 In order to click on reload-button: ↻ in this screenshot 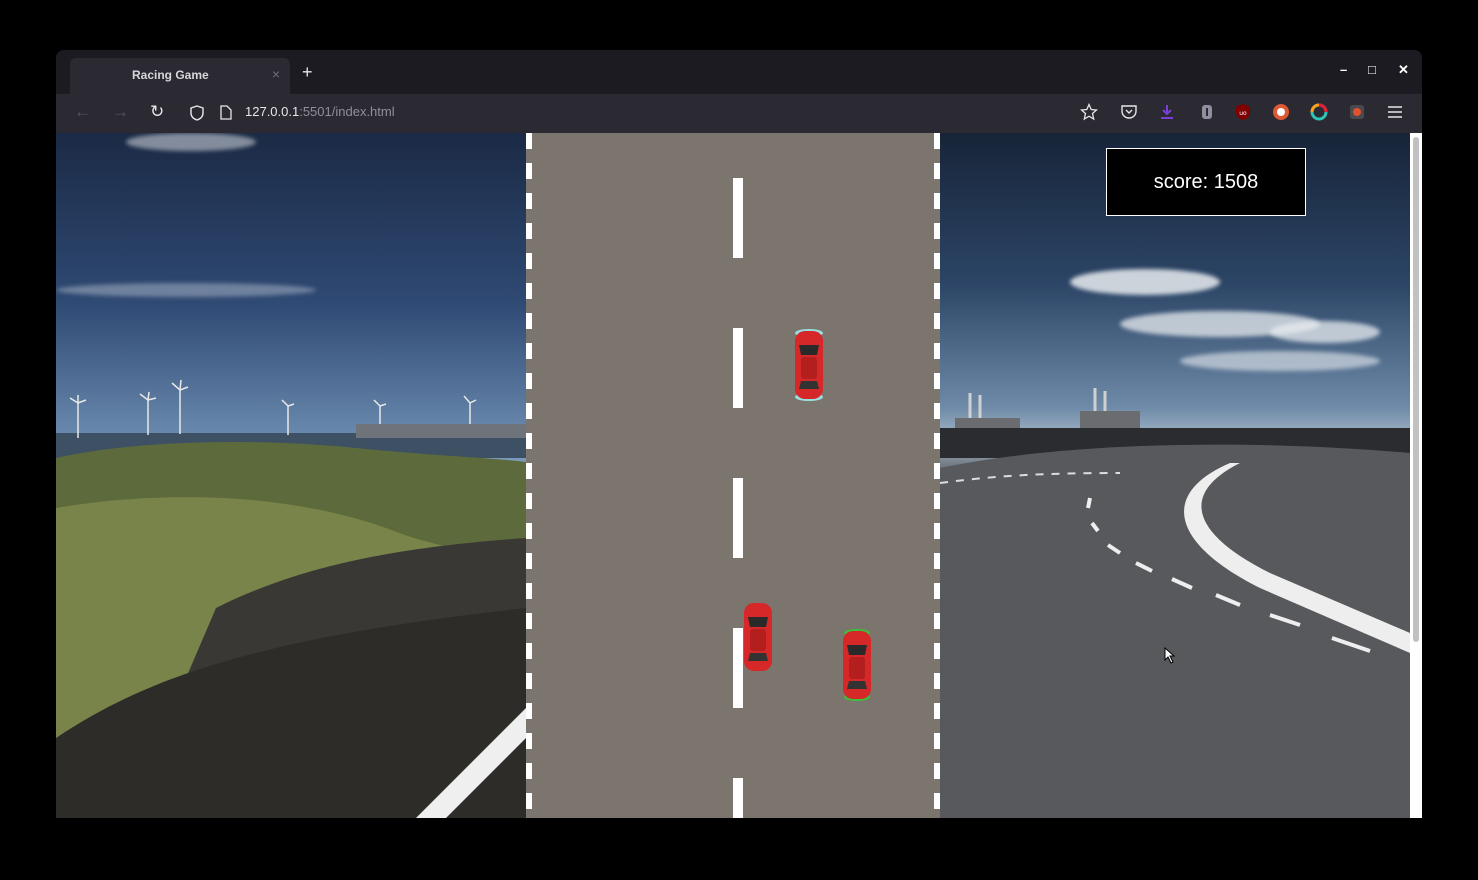, I will do `click(157, 112)`.